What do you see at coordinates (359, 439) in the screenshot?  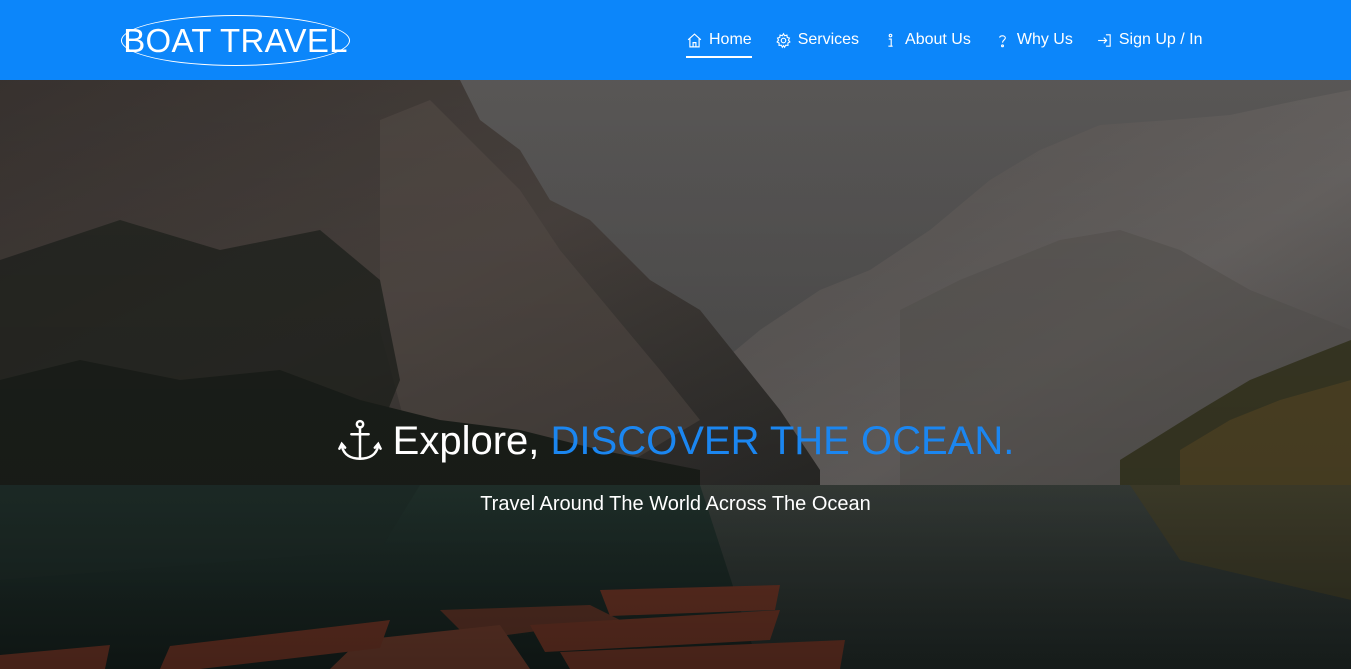 I see `anchor-icon` at bounding box center [359, 439].